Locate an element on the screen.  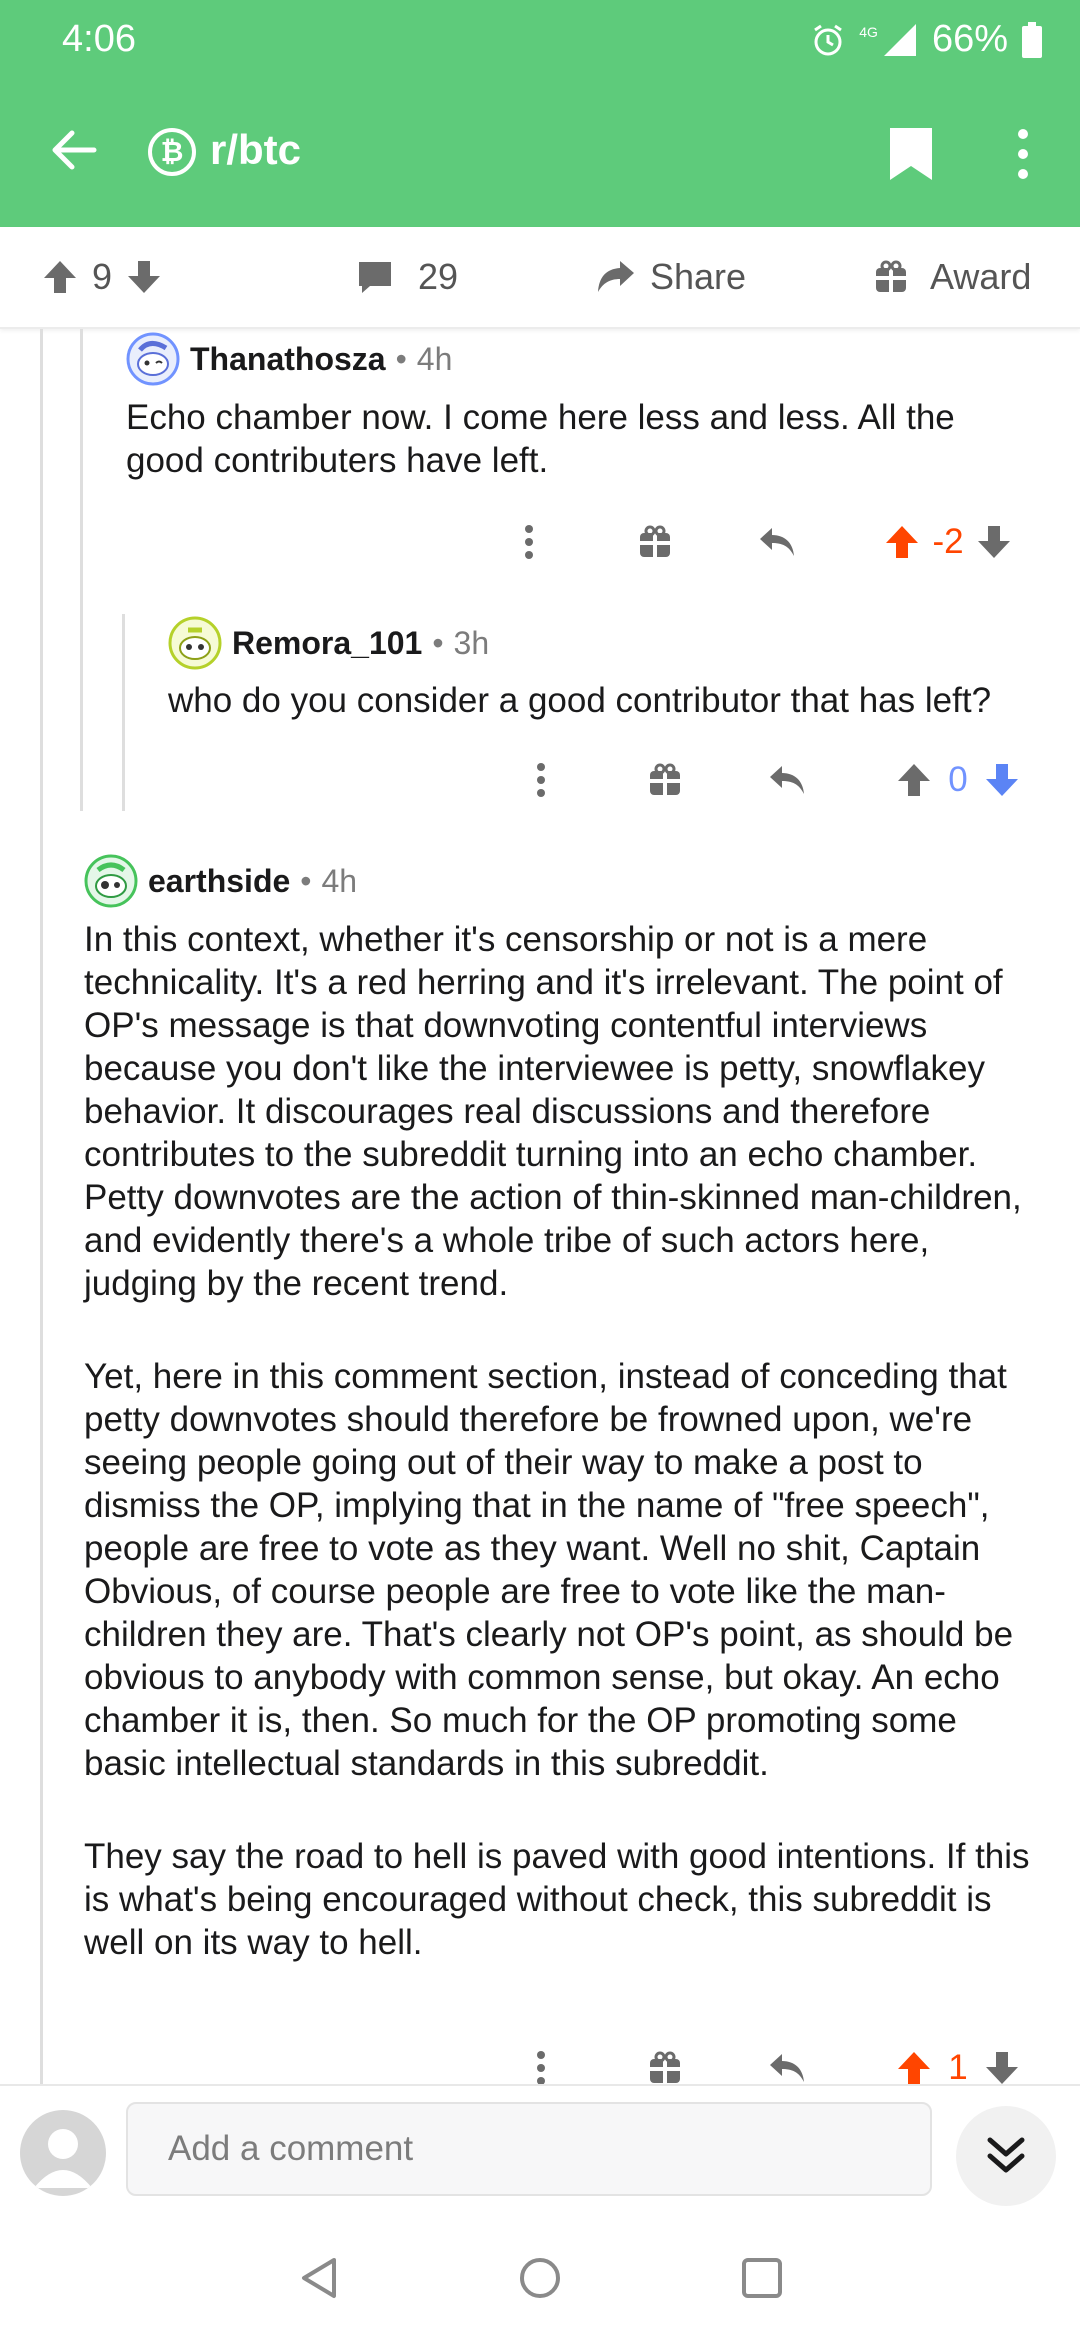
share-button: Share is located at coordinates (671, 277).